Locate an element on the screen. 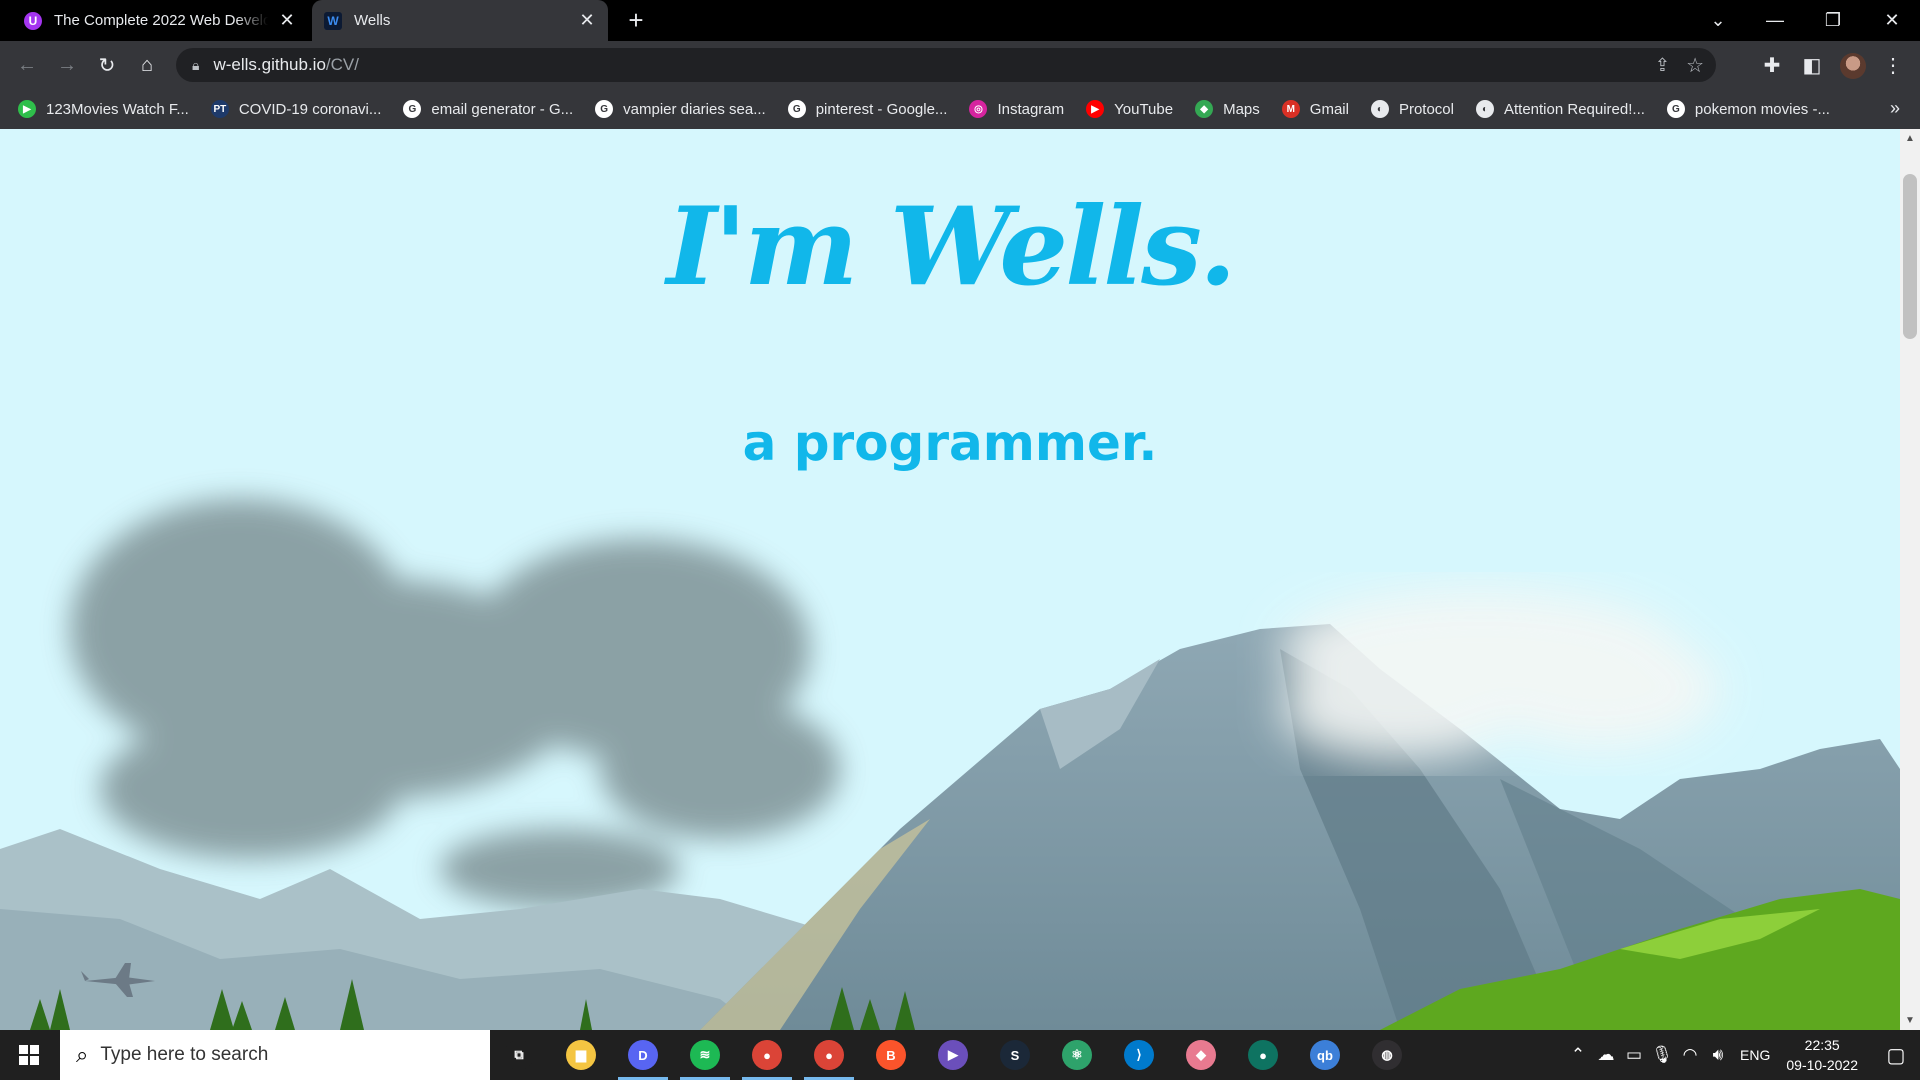 This screenshot has height=1080, width=1920. bookmark-item: ▶ YouTube is located at coordinates (1129, 109).